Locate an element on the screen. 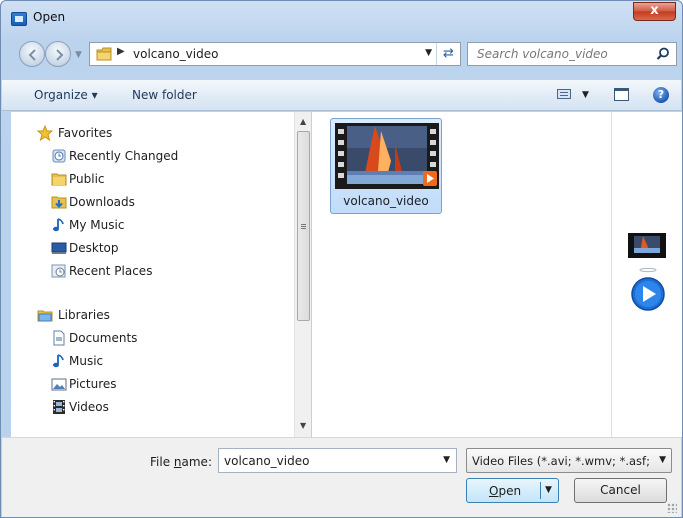 The image size is (683, 518). window-title: Open is located at coordinates (49, 17).